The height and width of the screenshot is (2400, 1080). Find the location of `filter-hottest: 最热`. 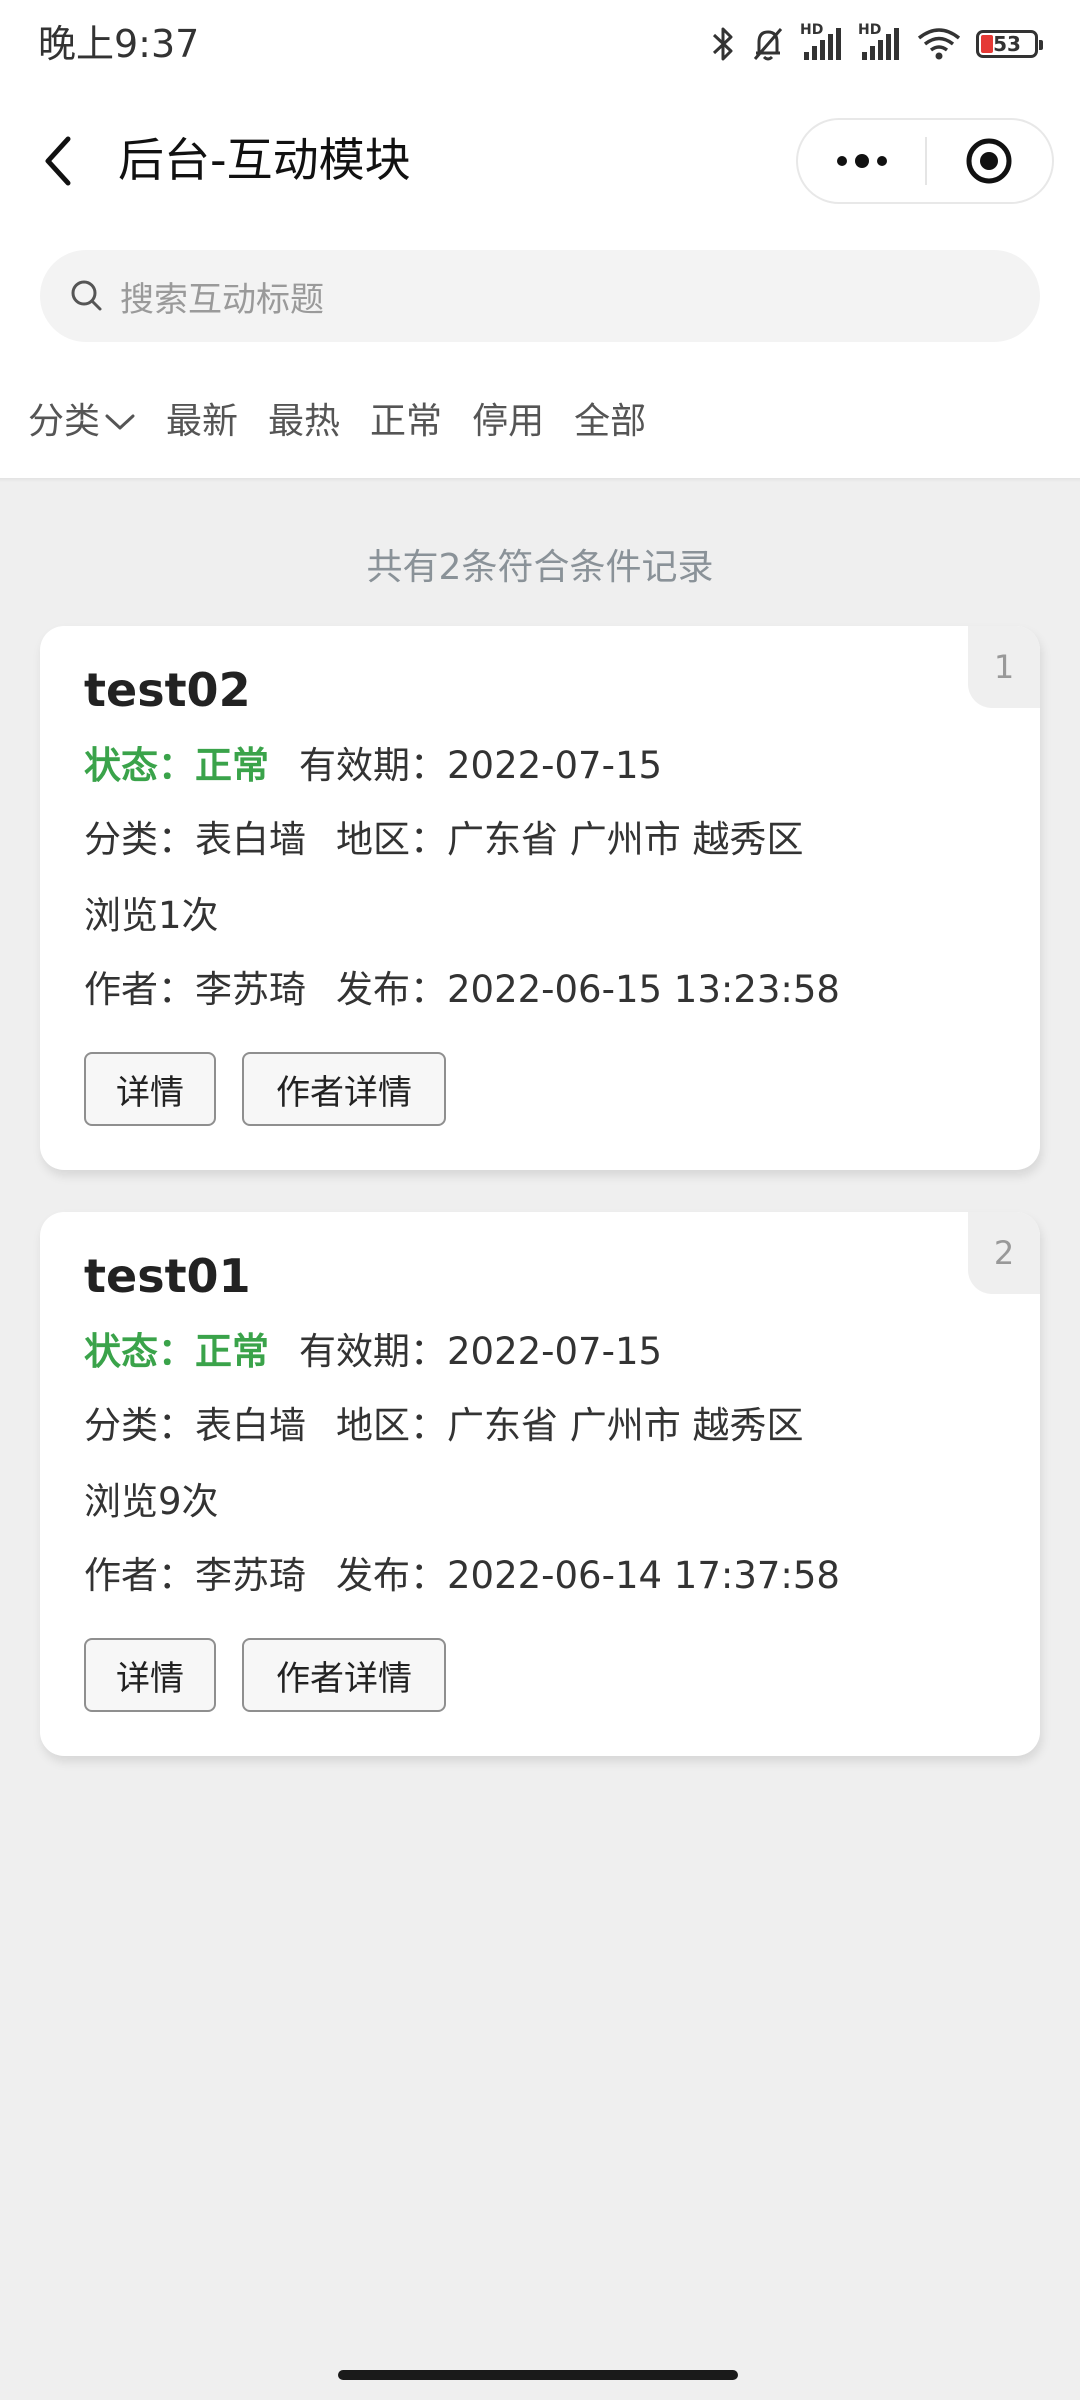

filter-hottest: 最热 is located at coordinates (304, 422).